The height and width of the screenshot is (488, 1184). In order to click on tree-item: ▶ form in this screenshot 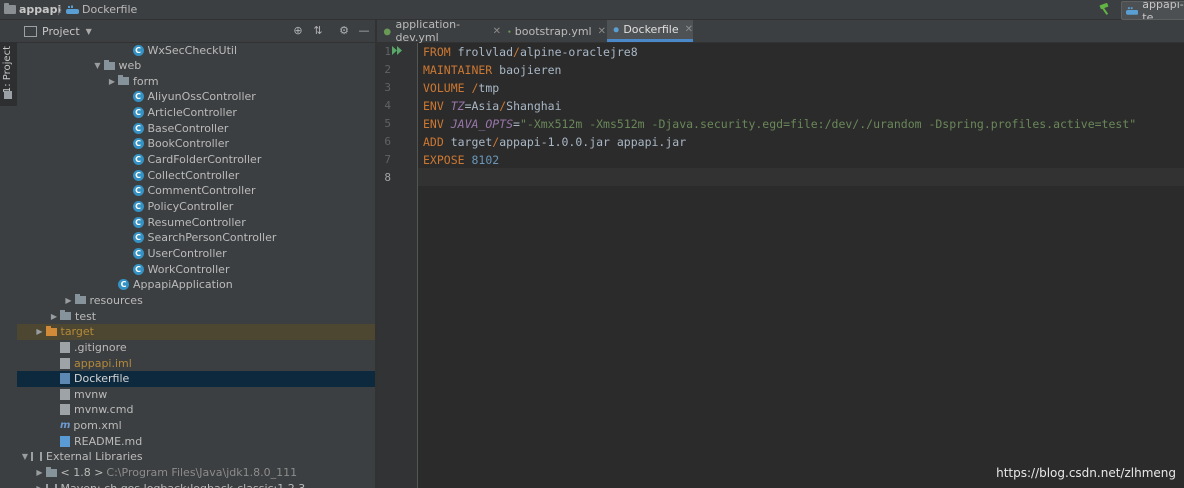, I will do `click(196, 81)`.